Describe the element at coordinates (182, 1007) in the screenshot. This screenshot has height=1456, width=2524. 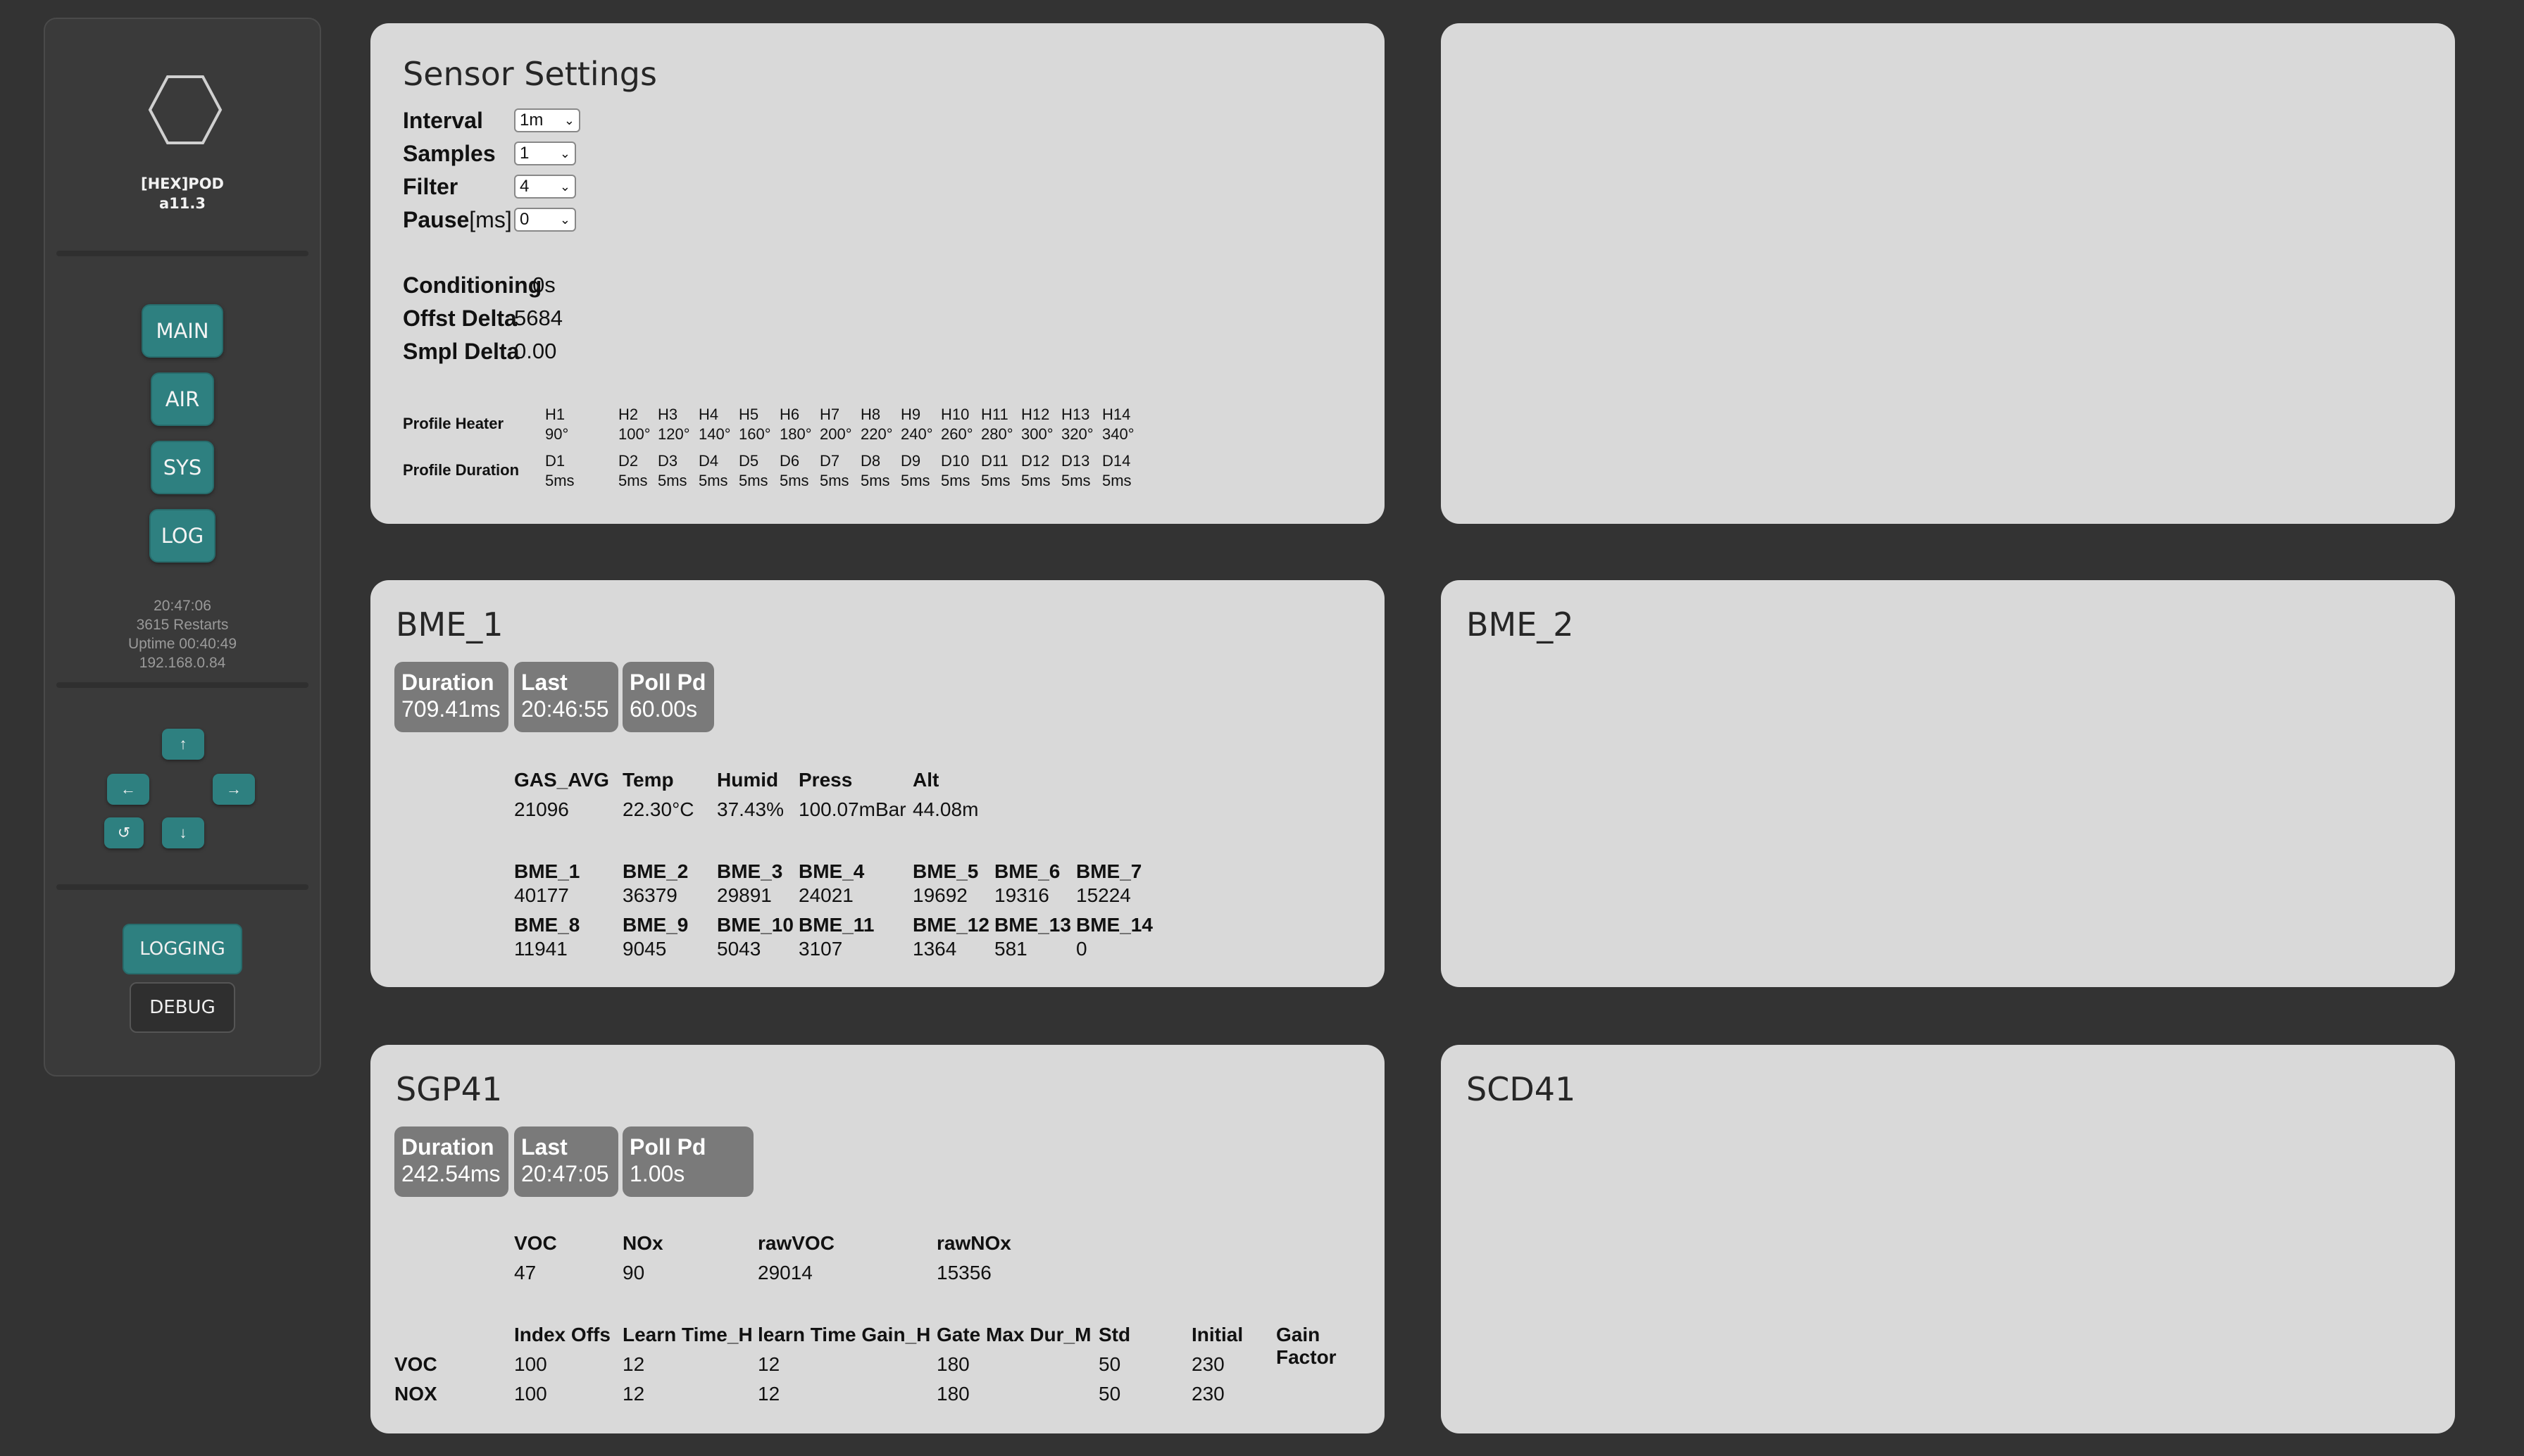
I see `debug-button: DEBUG` at that location.